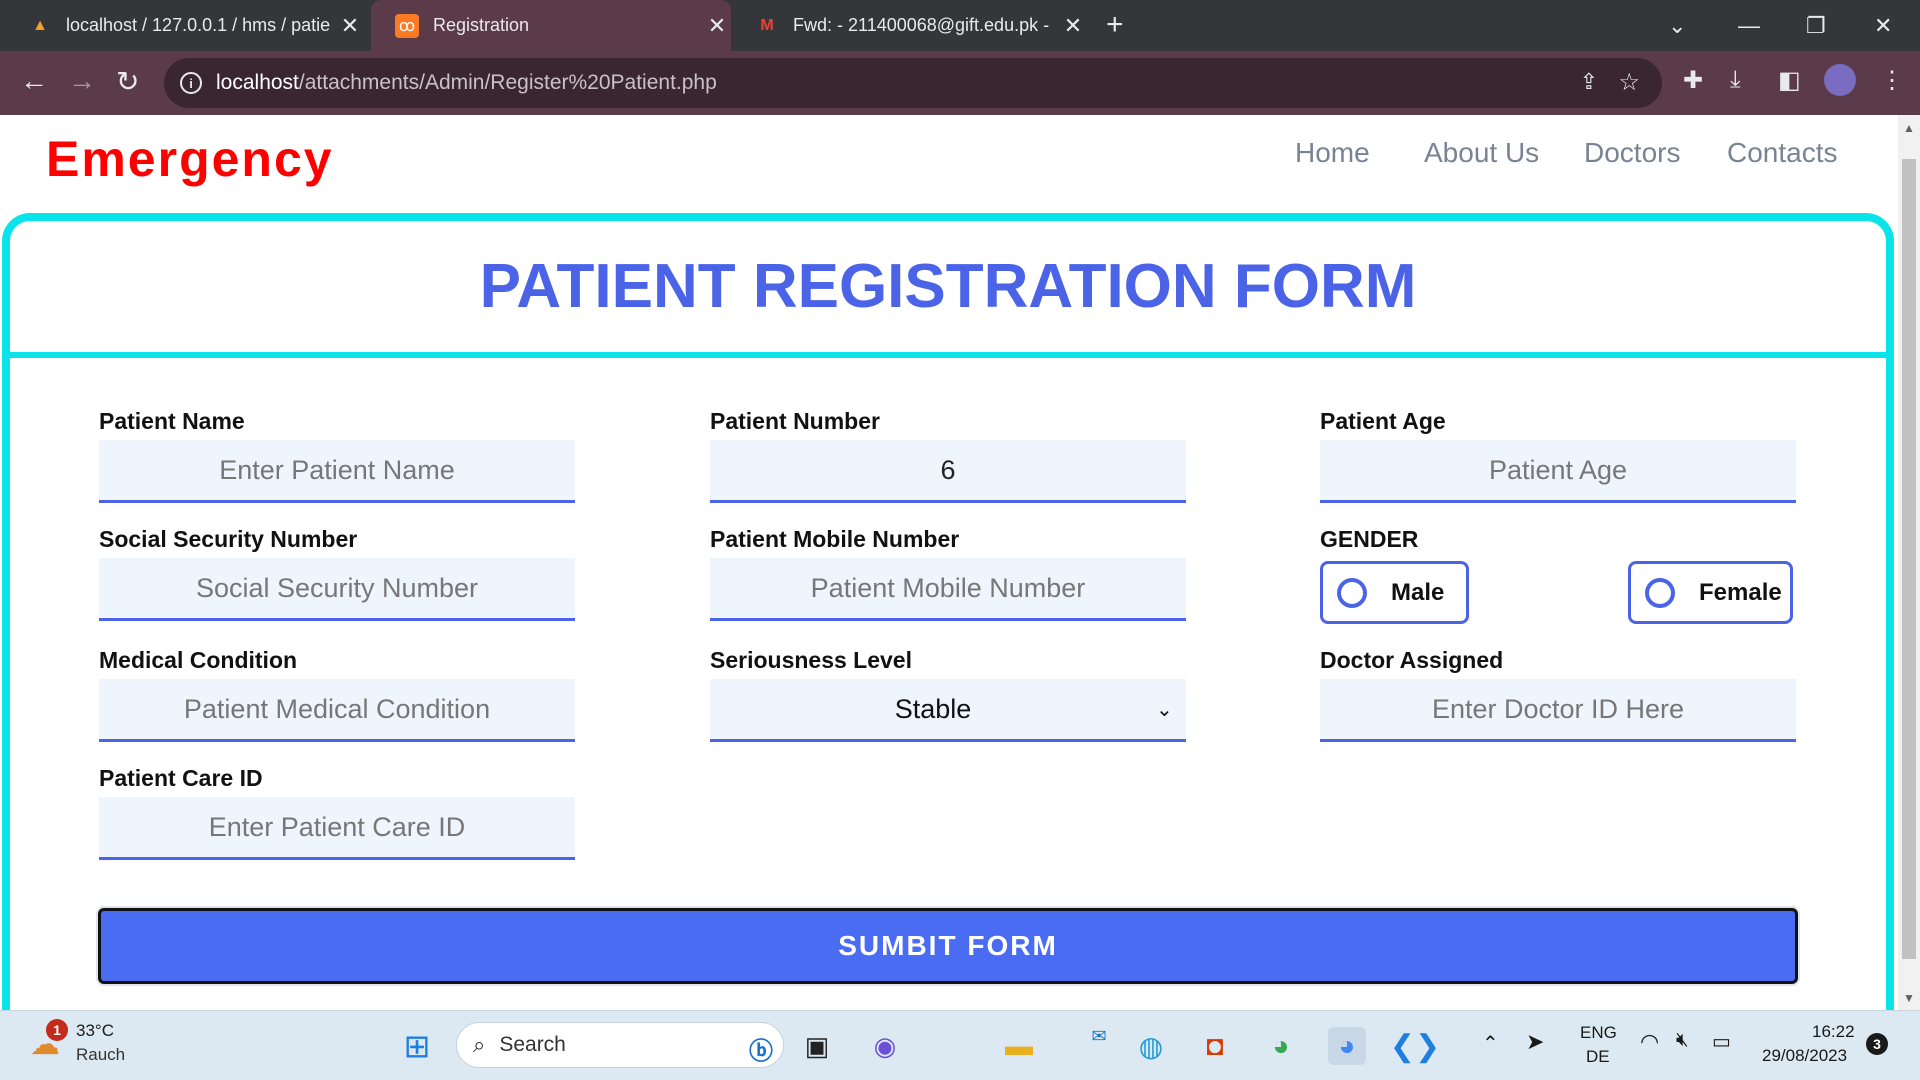 The height and width of the screenshot is (1080, 1920). I want to click on side-panel-icon: ◧, so click(1789, 80).